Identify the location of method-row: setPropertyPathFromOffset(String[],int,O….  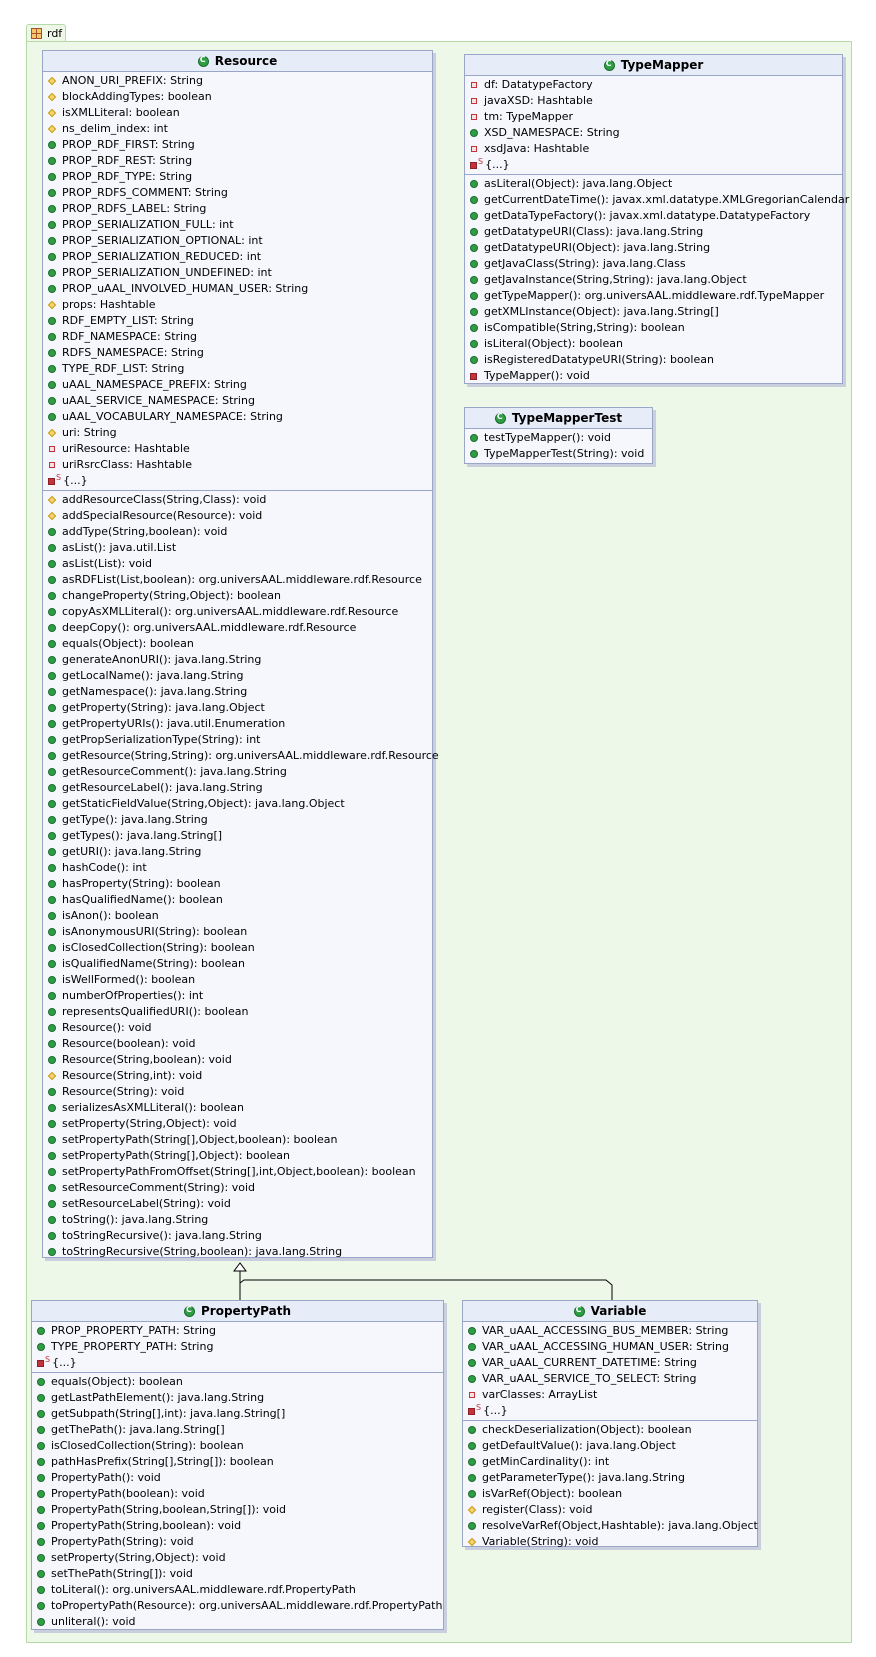
(237, 1172).